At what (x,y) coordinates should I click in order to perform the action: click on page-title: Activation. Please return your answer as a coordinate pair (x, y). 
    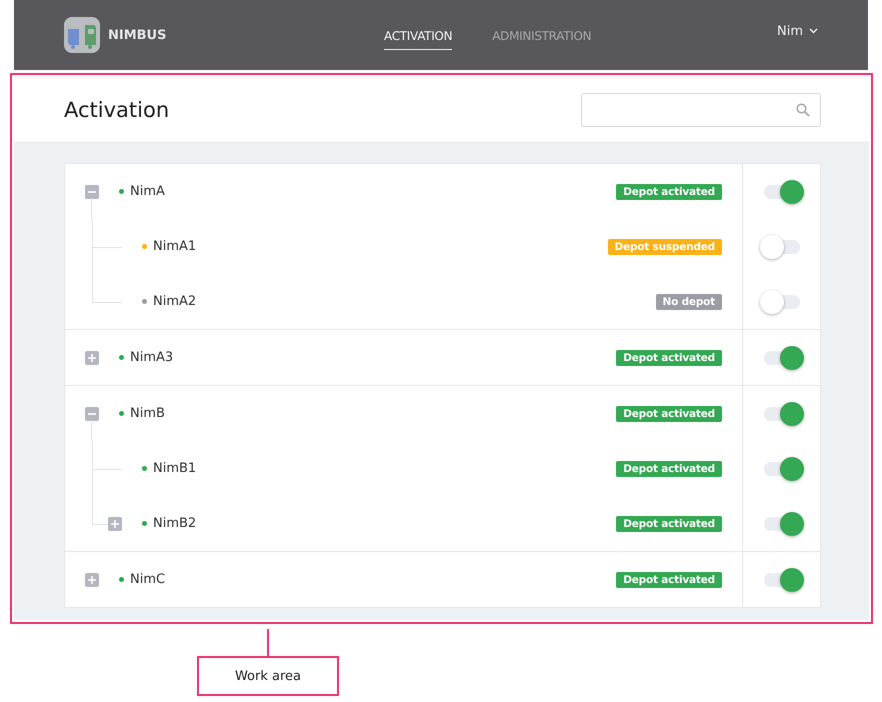
    Looking at the image, I should click on (117, 110).